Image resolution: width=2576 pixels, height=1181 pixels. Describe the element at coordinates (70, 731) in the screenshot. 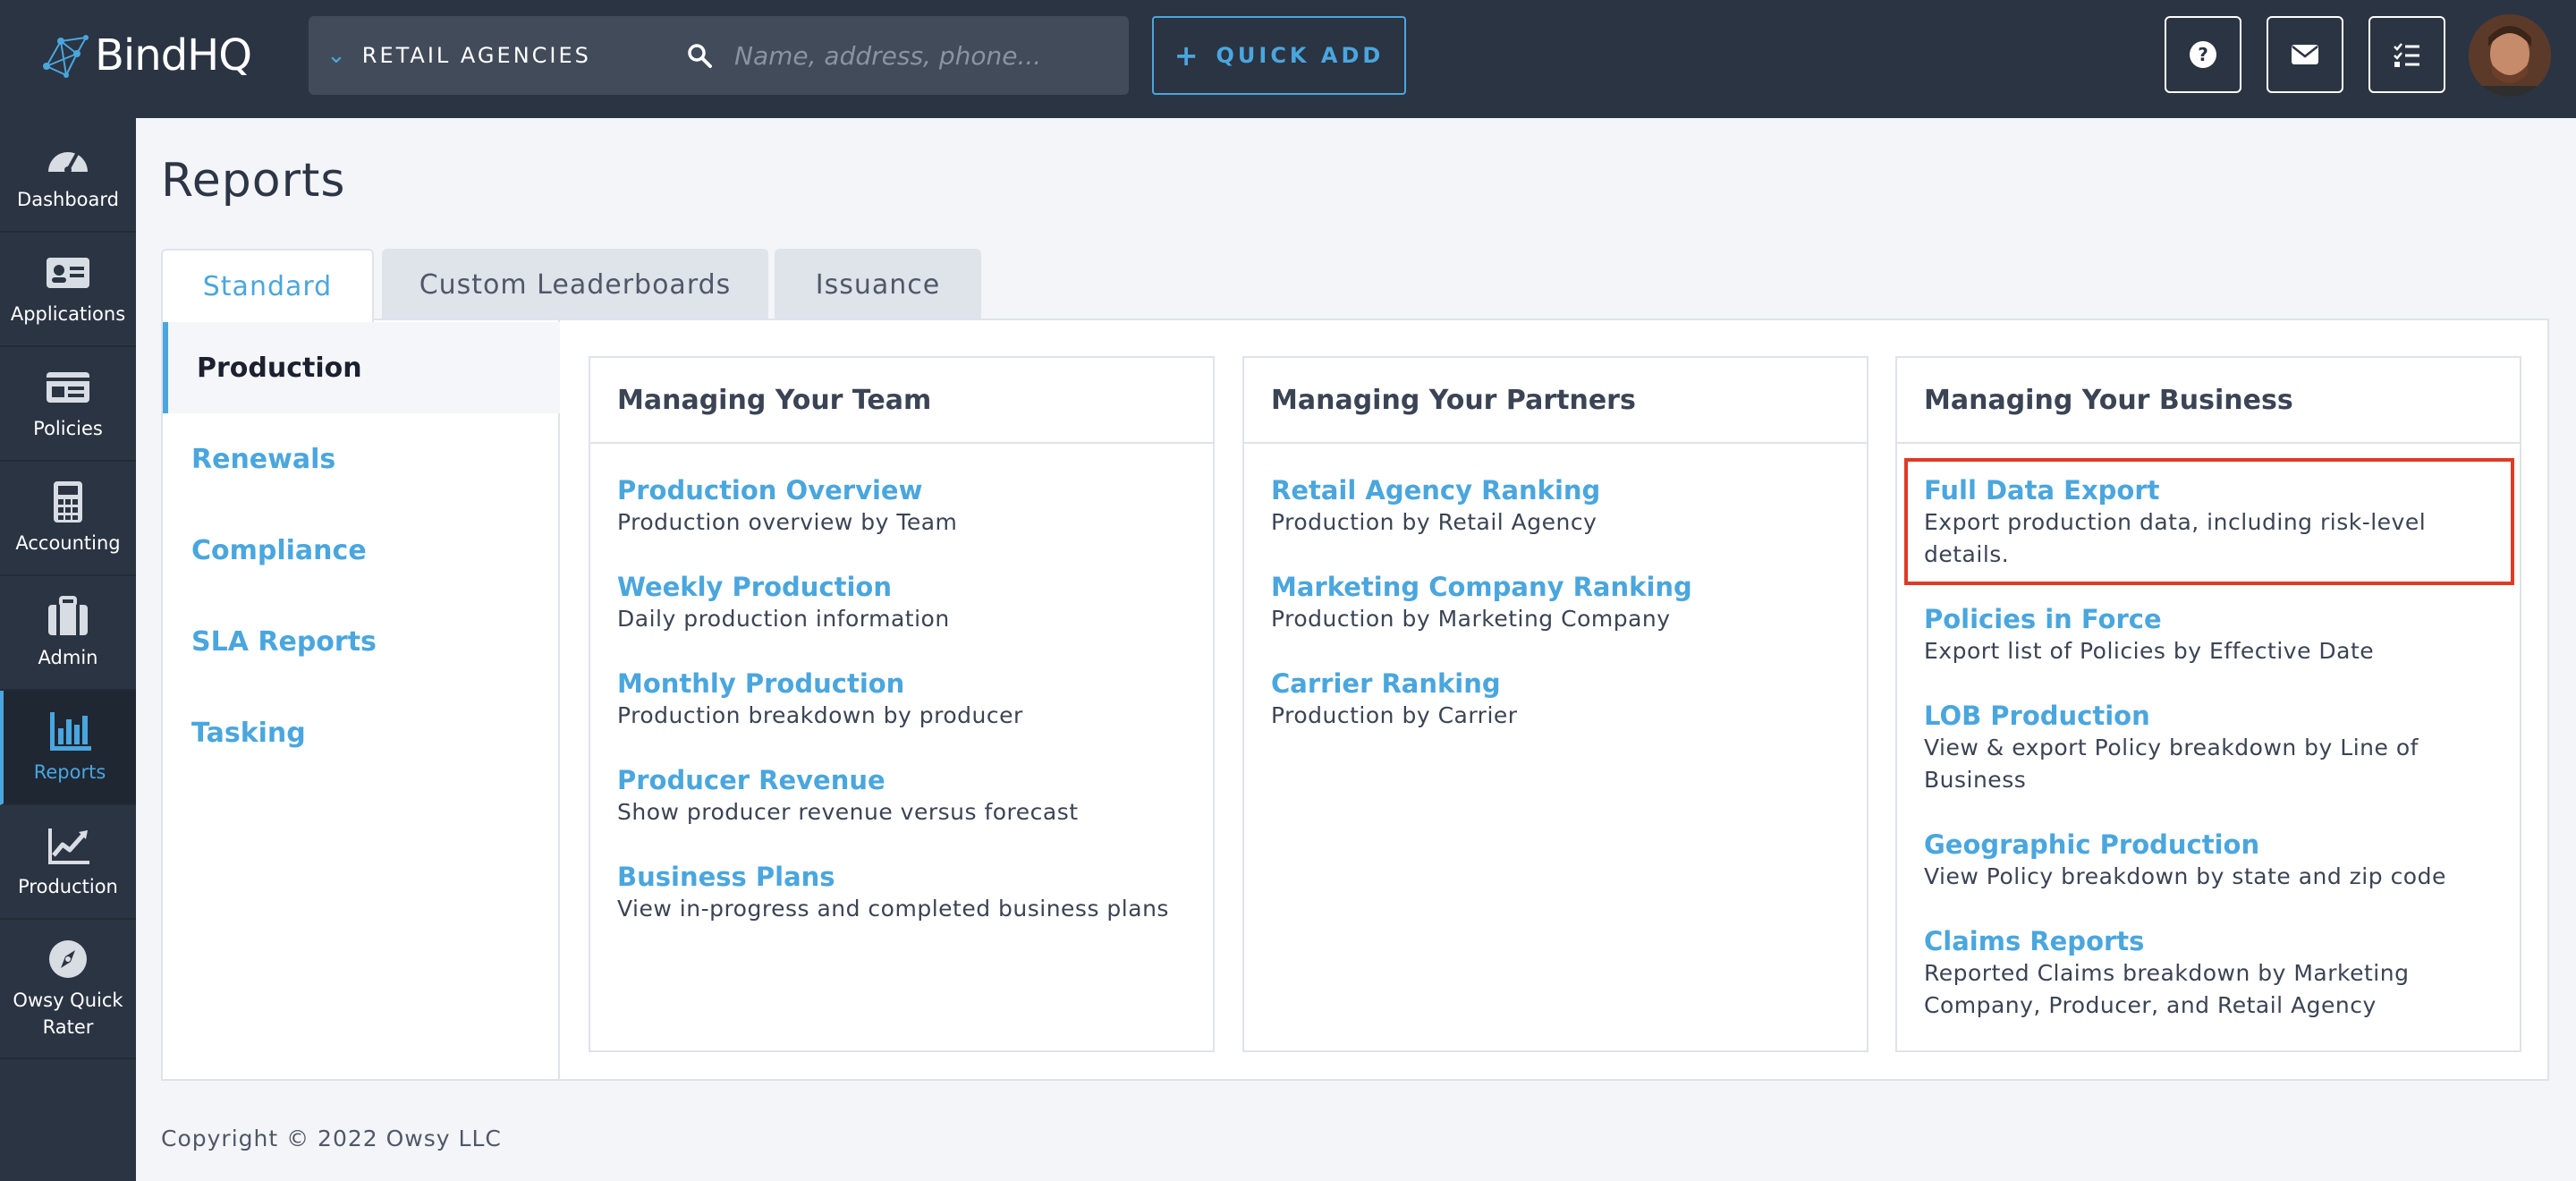

I see `bar-chart-icon` at that location.